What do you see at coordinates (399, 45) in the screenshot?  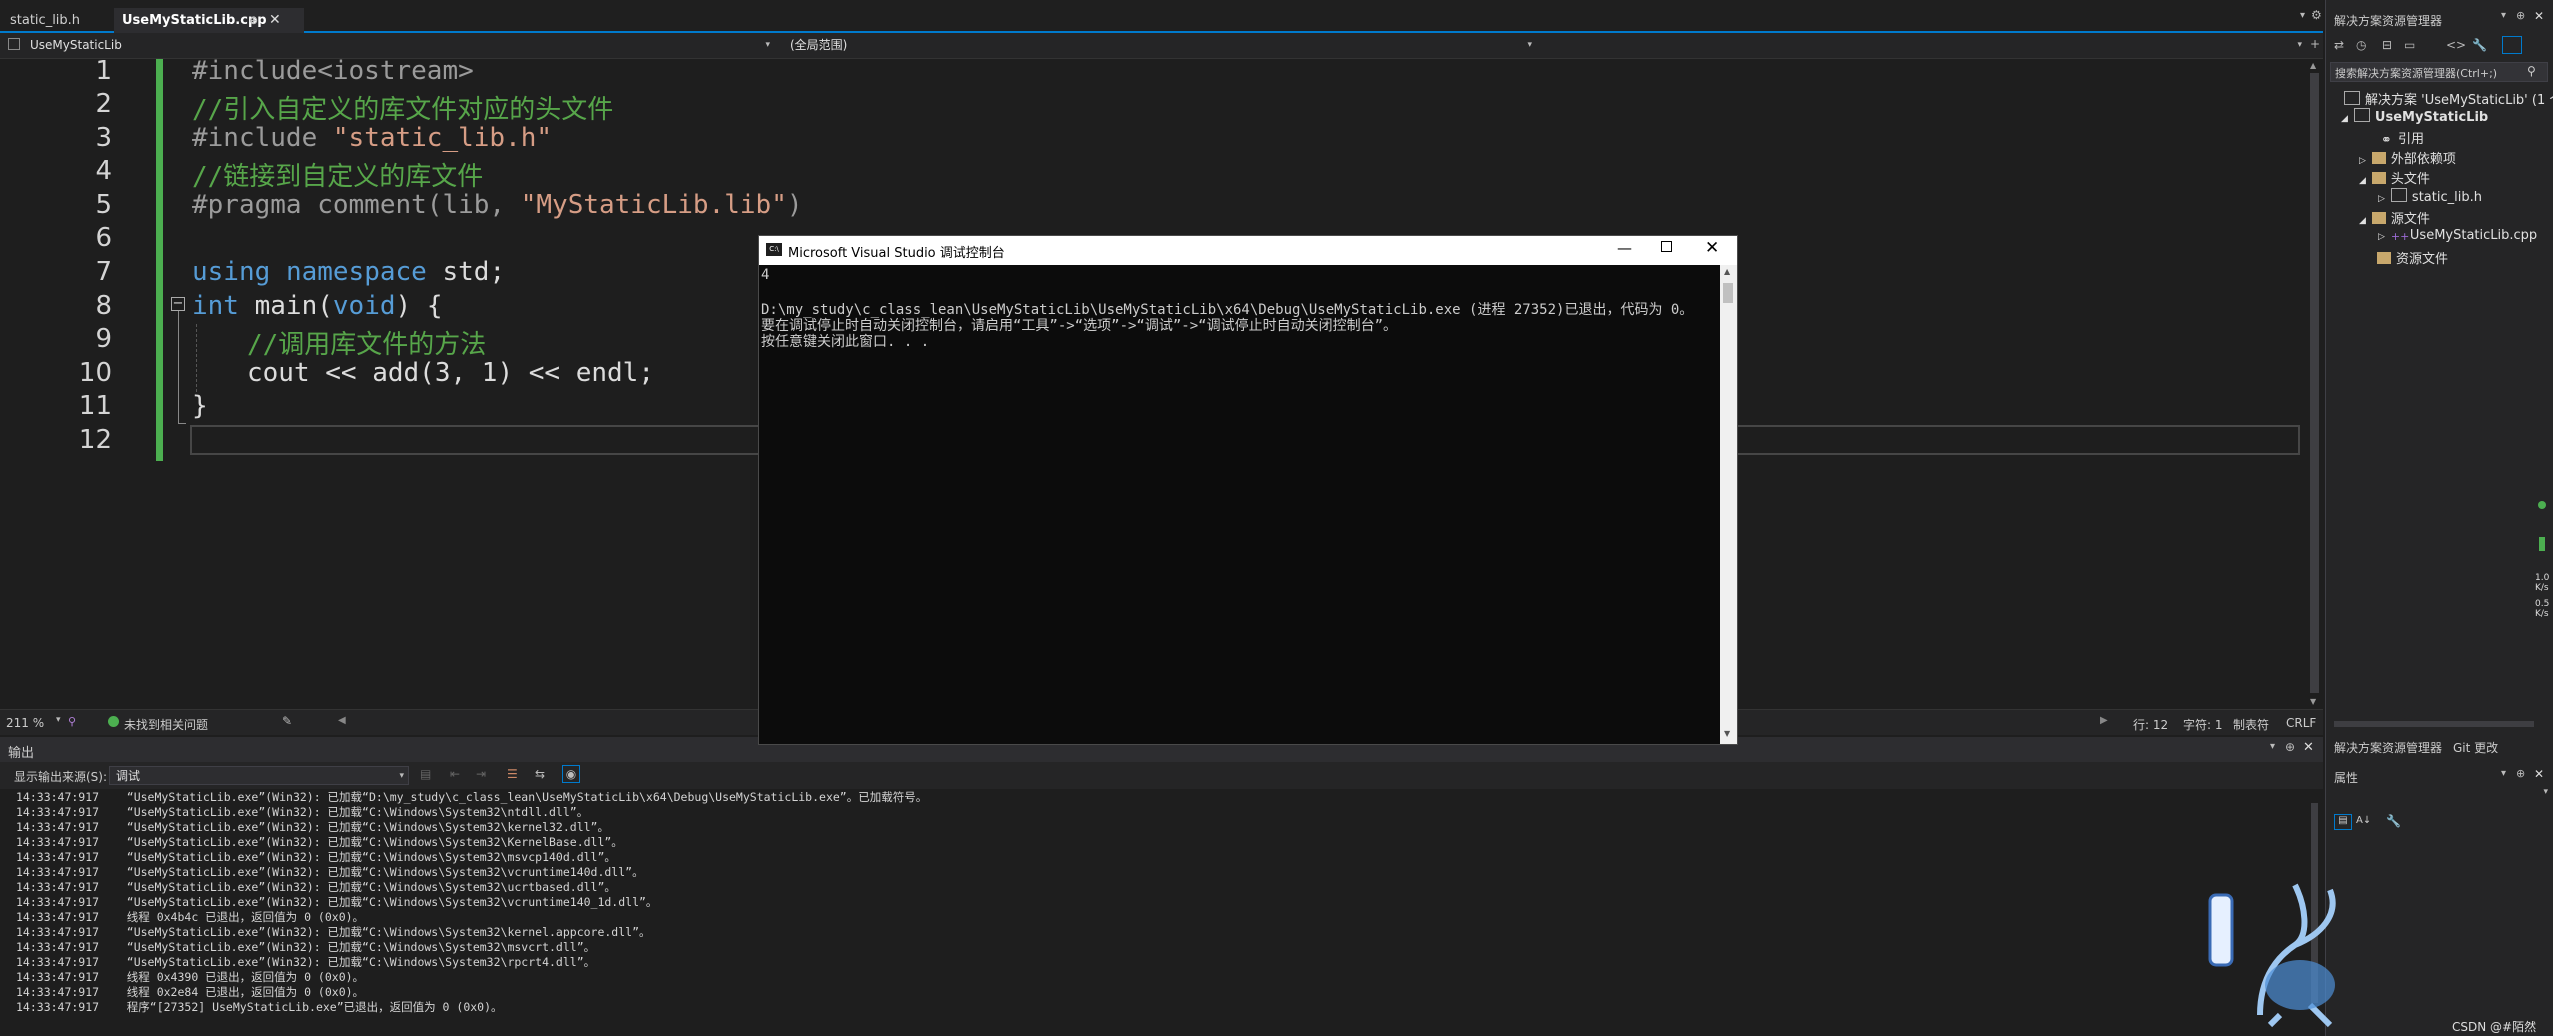 I see `project-dropdown: UseMyStaticLib ▾` at bounding box center [399, 45].